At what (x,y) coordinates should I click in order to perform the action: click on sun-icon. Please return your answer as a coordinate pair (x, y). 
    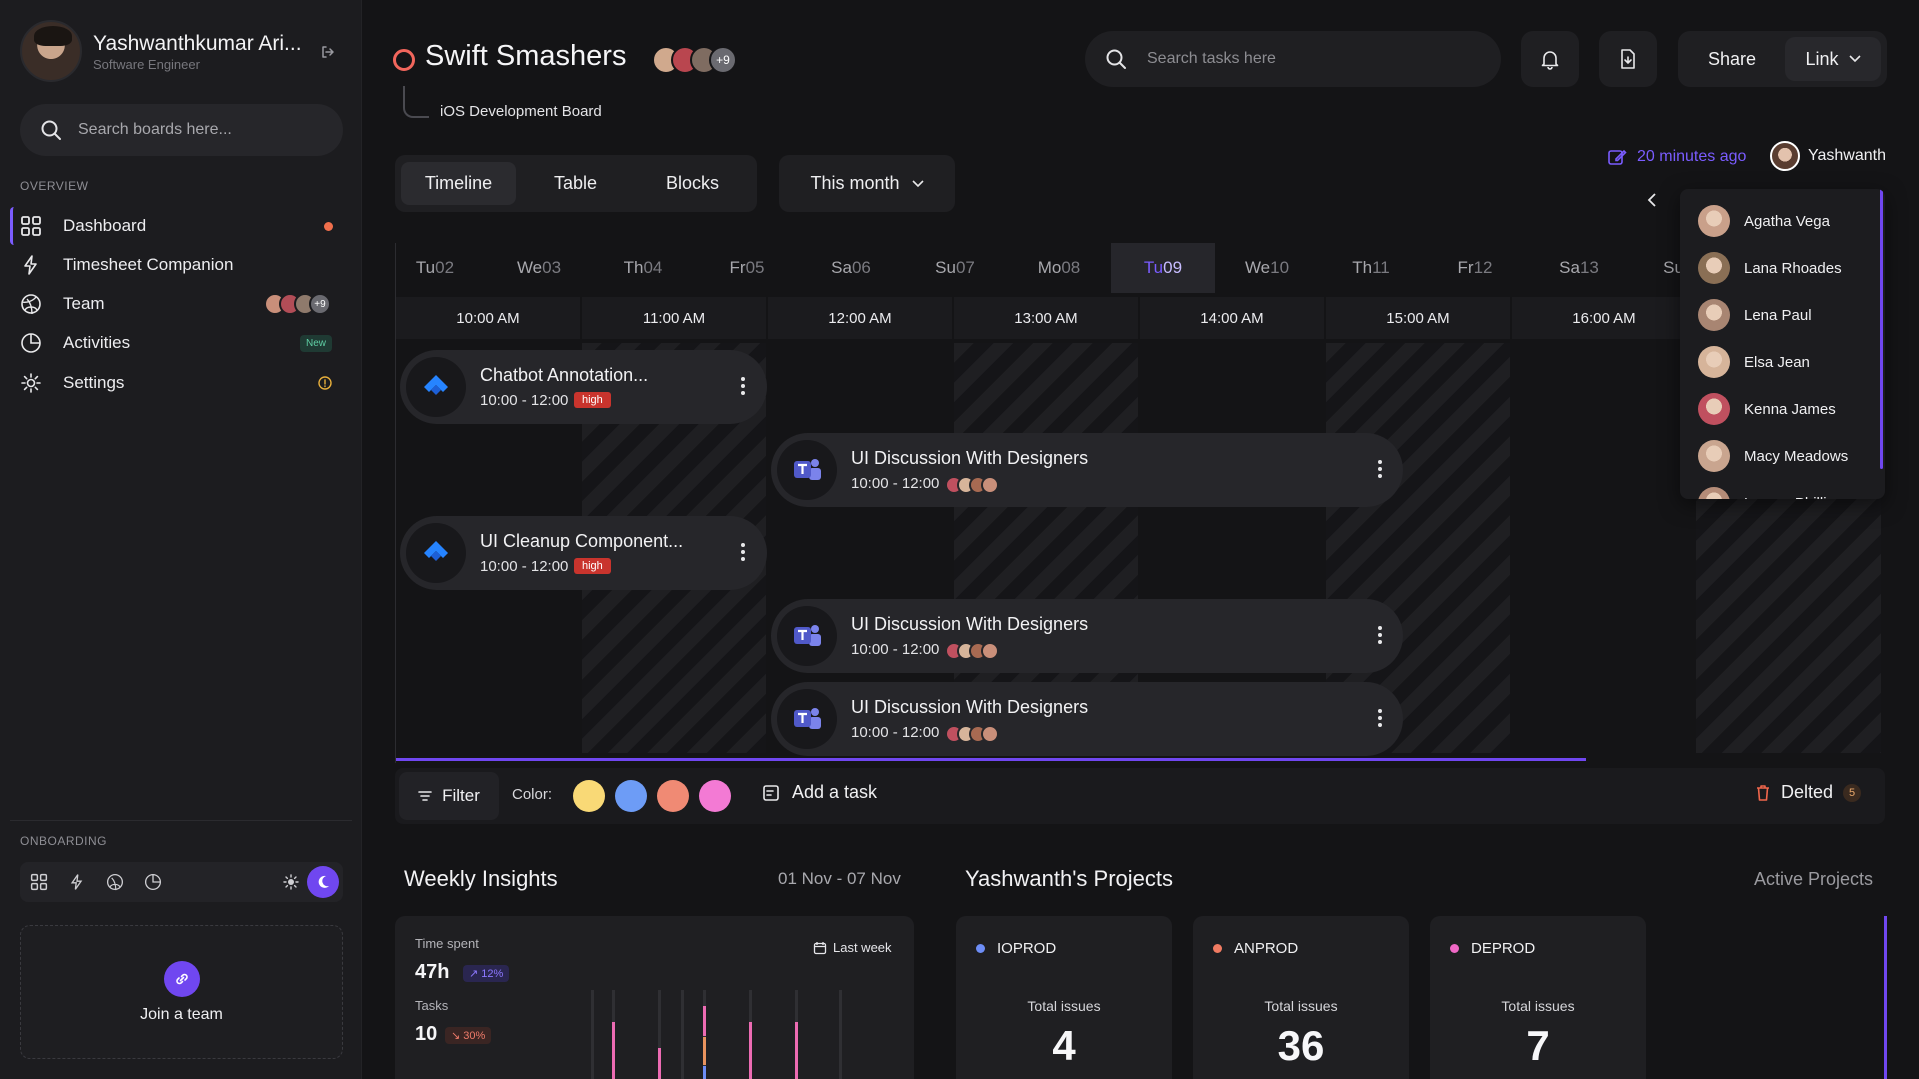
    Looking at the image, I should click on (291, 882).